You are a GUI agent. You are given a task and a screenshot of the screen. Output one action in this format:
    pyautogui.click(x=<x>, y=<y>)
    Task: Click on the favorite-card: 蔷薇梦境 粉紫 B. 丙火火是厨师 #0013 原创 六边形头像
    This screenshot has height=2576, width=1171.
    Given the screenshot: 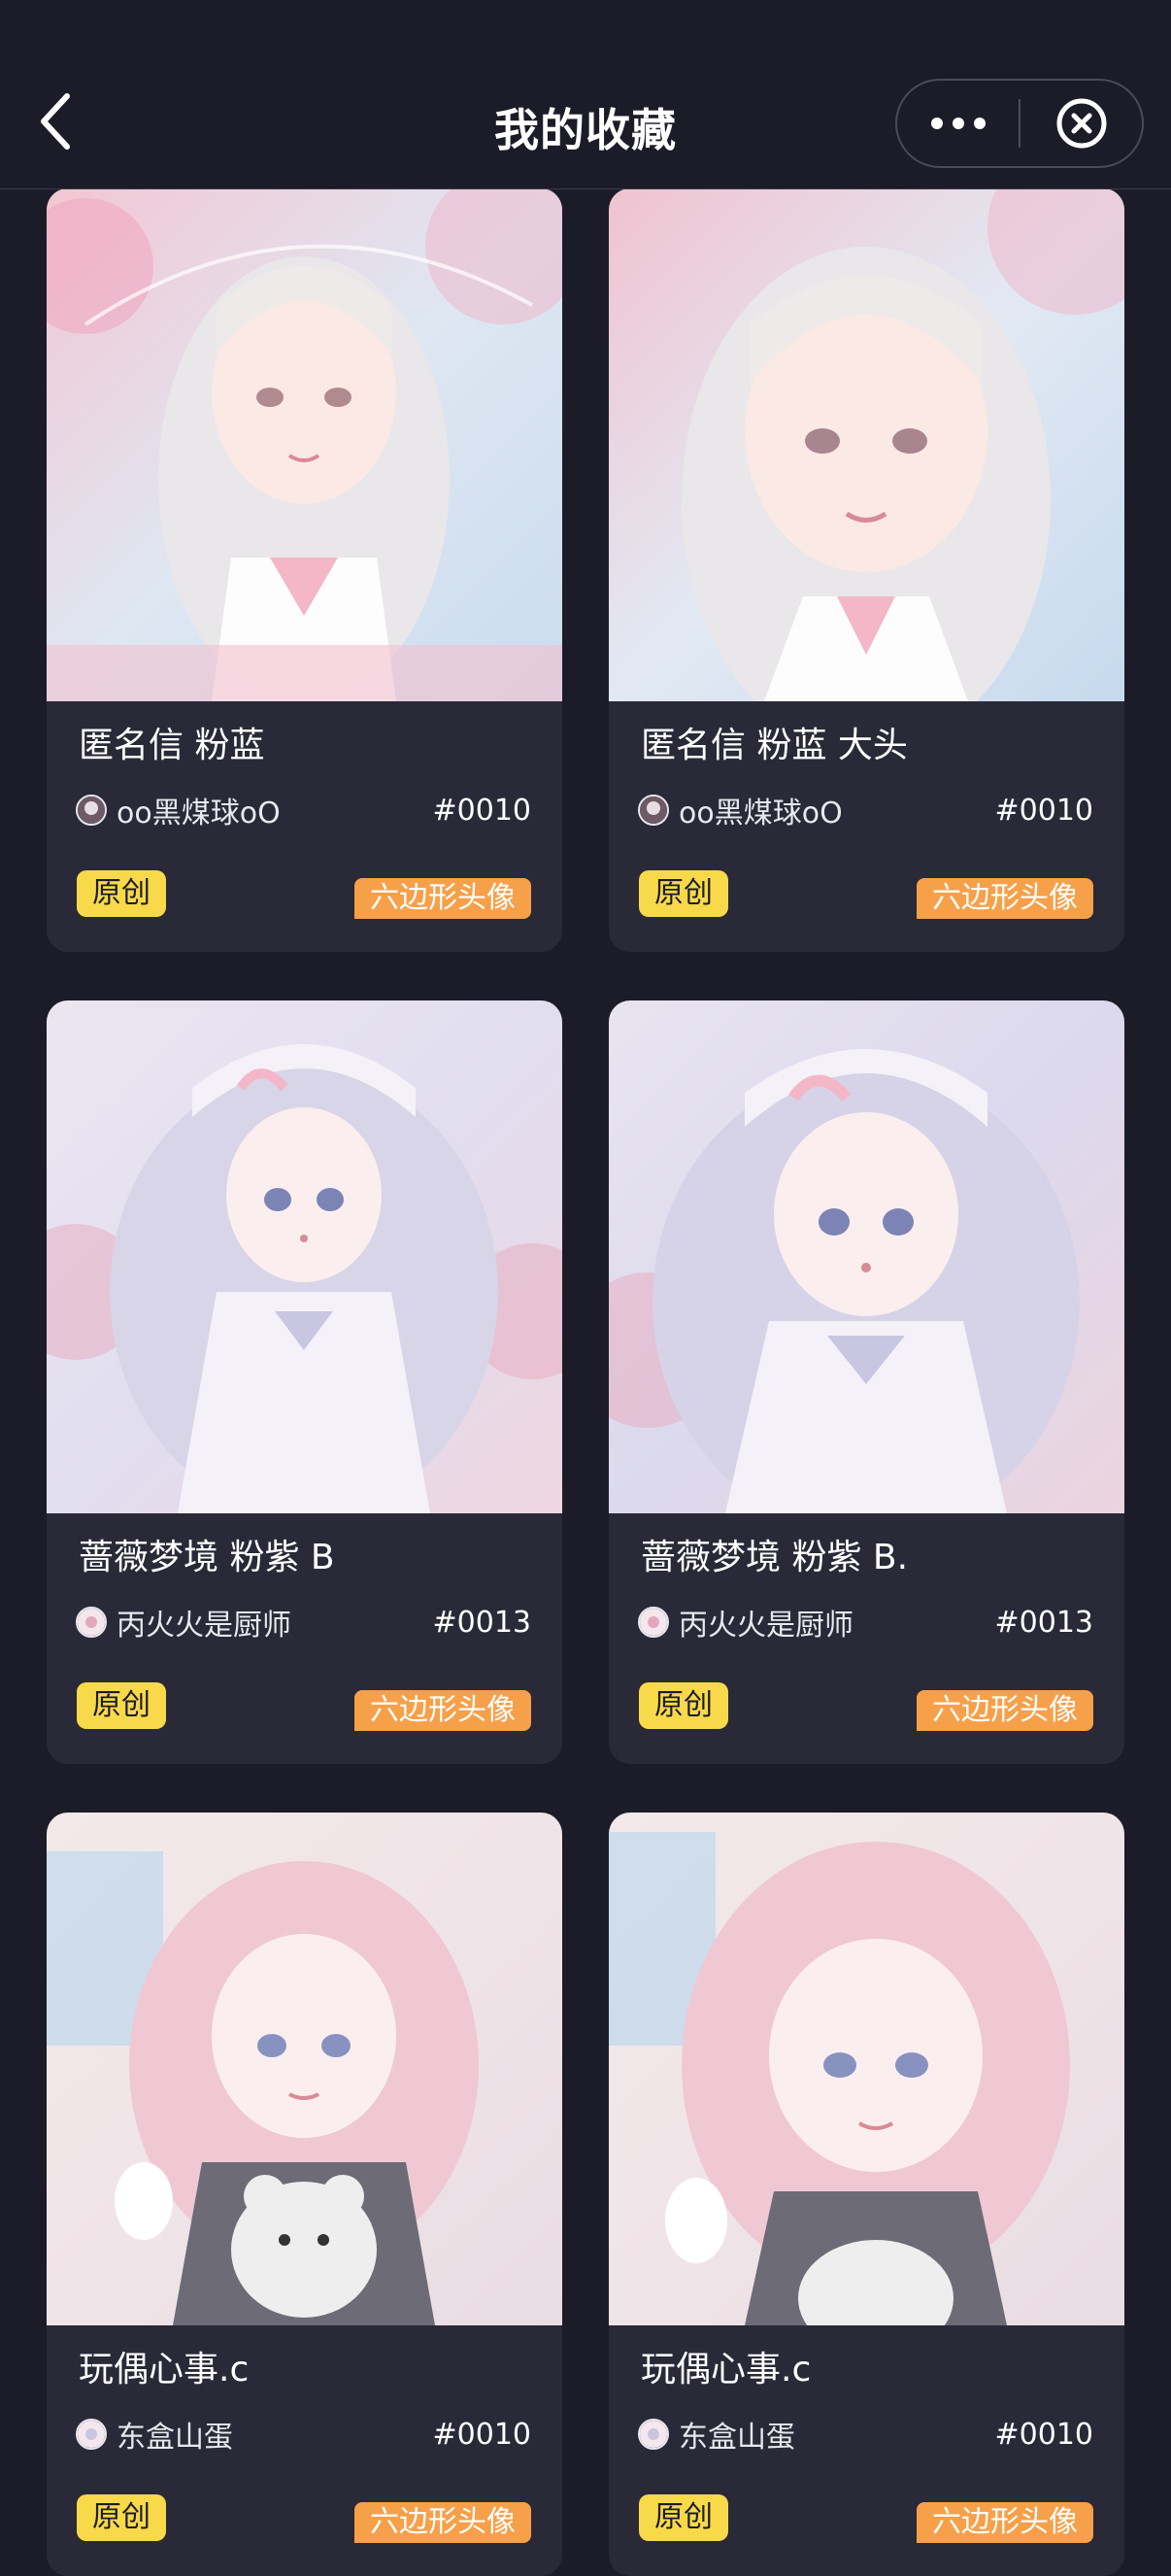 What is the action you would take?
    pyautogui.click(x=866, y=1382)
    